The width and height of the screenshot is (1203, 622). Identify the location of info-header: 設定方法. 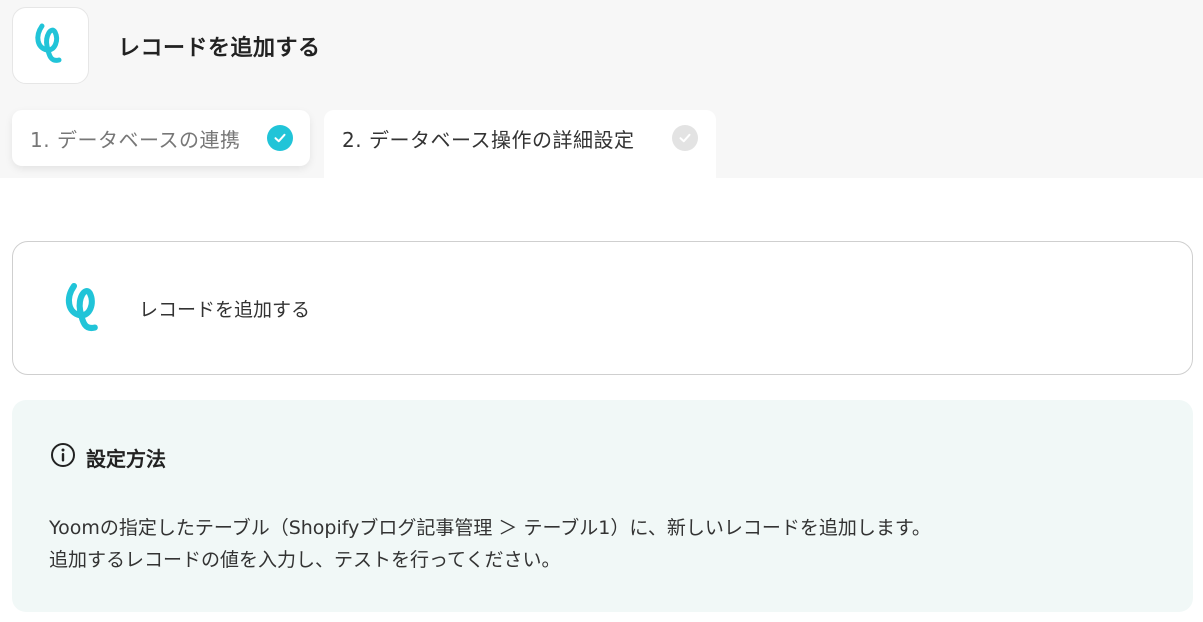
(108, 457).